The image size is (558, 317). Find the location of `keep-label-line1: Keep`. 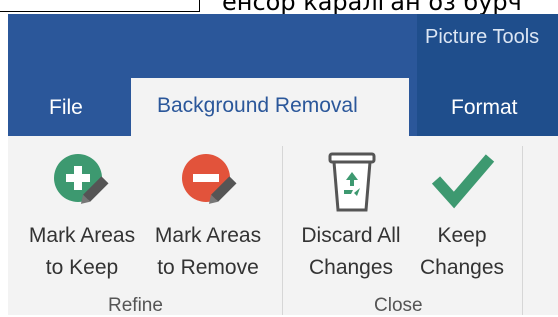

keep-label-line1: Keep is located at coordinates (462, 235).